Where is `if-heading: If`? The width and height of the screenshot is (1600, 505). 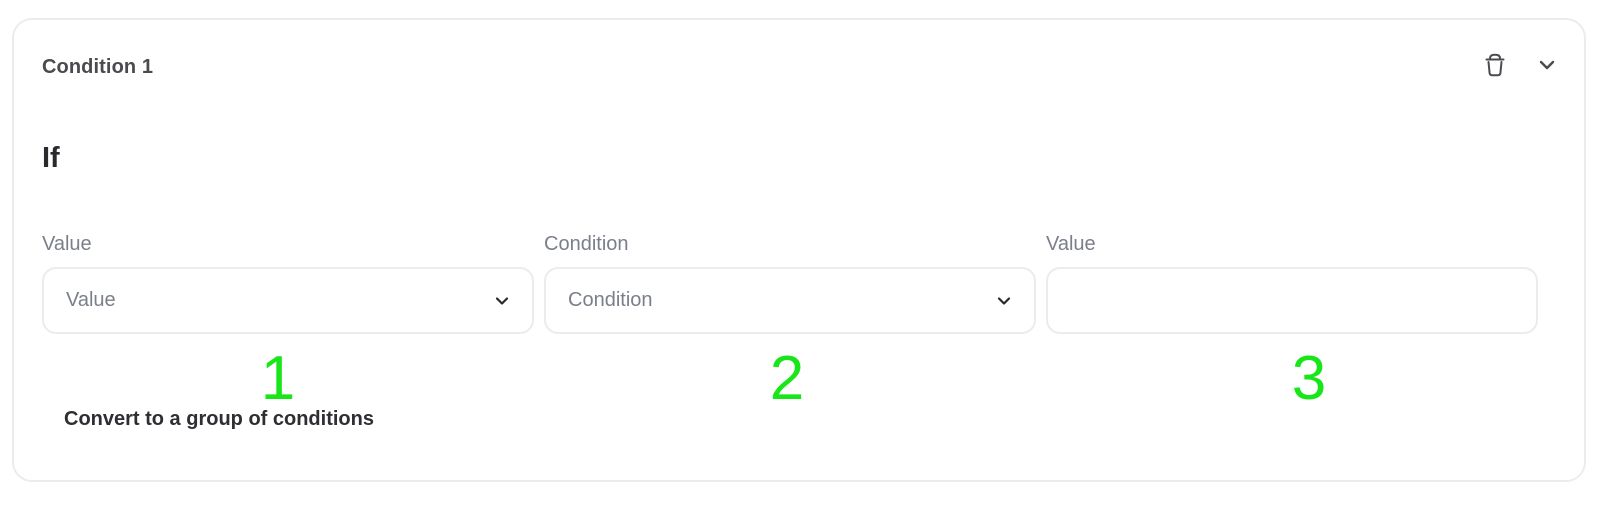 if-heading: If is located at coordinates (51, 158).